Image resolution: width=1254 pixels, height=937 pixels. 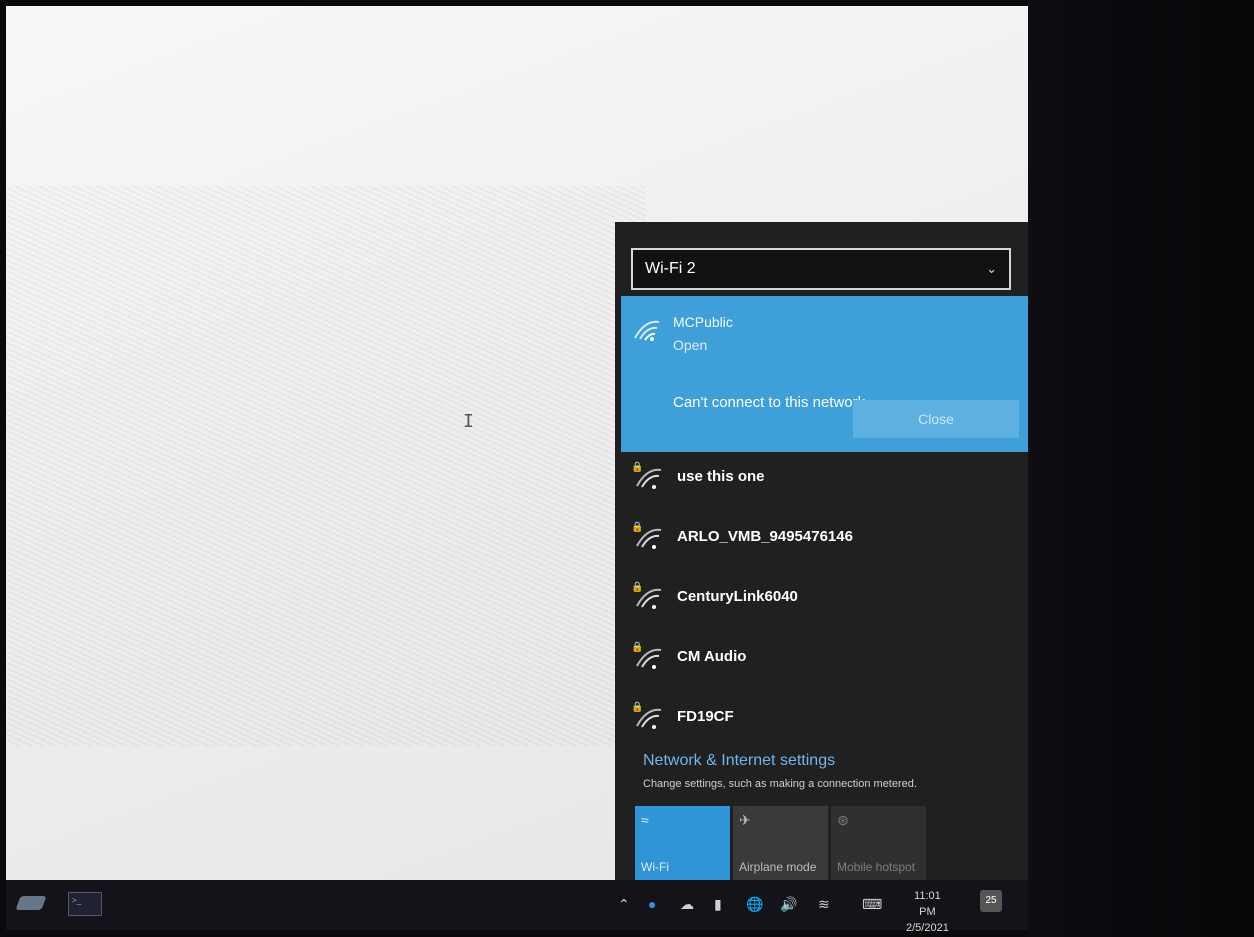 What do you see at coordinates (703, 322) in the screenshot?
I see `active-network-name: MCPublic` at bounding box center [703, 322].